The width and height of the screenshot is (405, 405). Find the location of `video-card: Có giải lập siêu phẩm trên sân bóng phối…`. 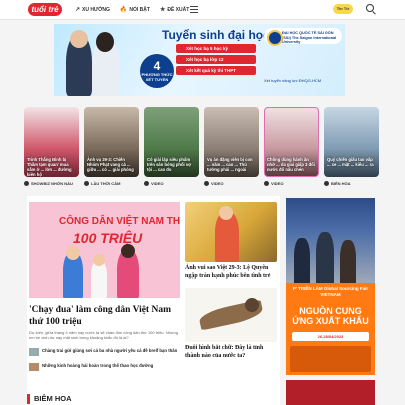

video-card: Có giải lập siêu phẩm trên sân bóng phối… is located at coordinates (171, 148).